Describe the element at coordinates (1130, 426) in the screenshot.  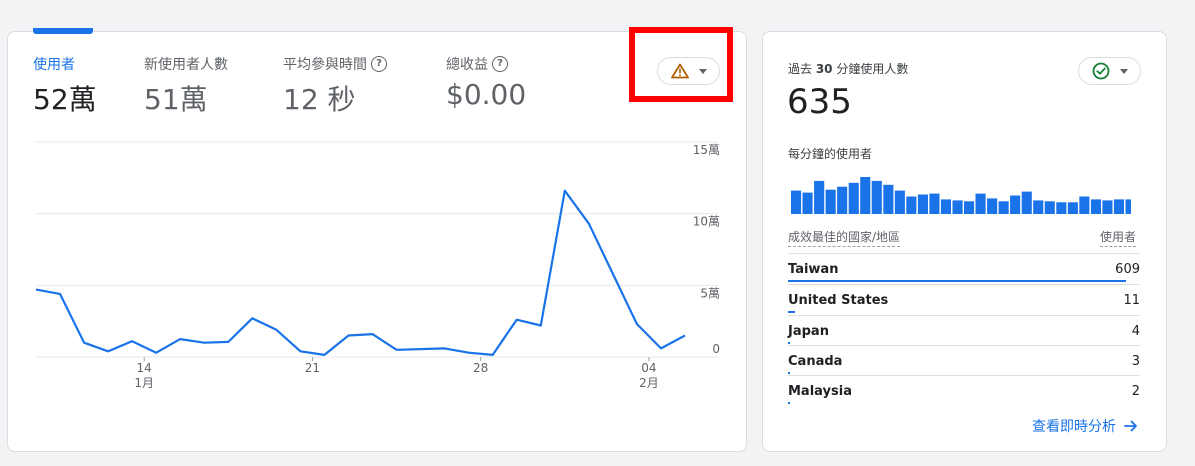
I see `arrow-right-icon` at that location.